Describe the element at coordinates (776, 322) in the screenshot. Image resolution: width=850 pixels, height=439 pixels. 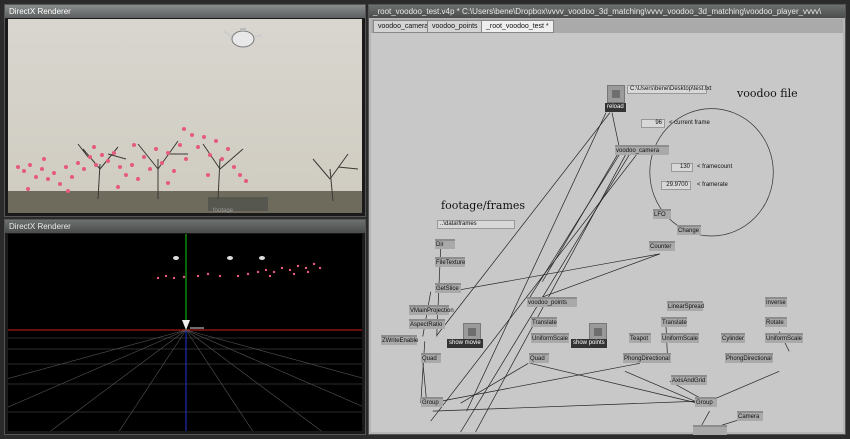
I see `node-rotate: Rotate` at that location.